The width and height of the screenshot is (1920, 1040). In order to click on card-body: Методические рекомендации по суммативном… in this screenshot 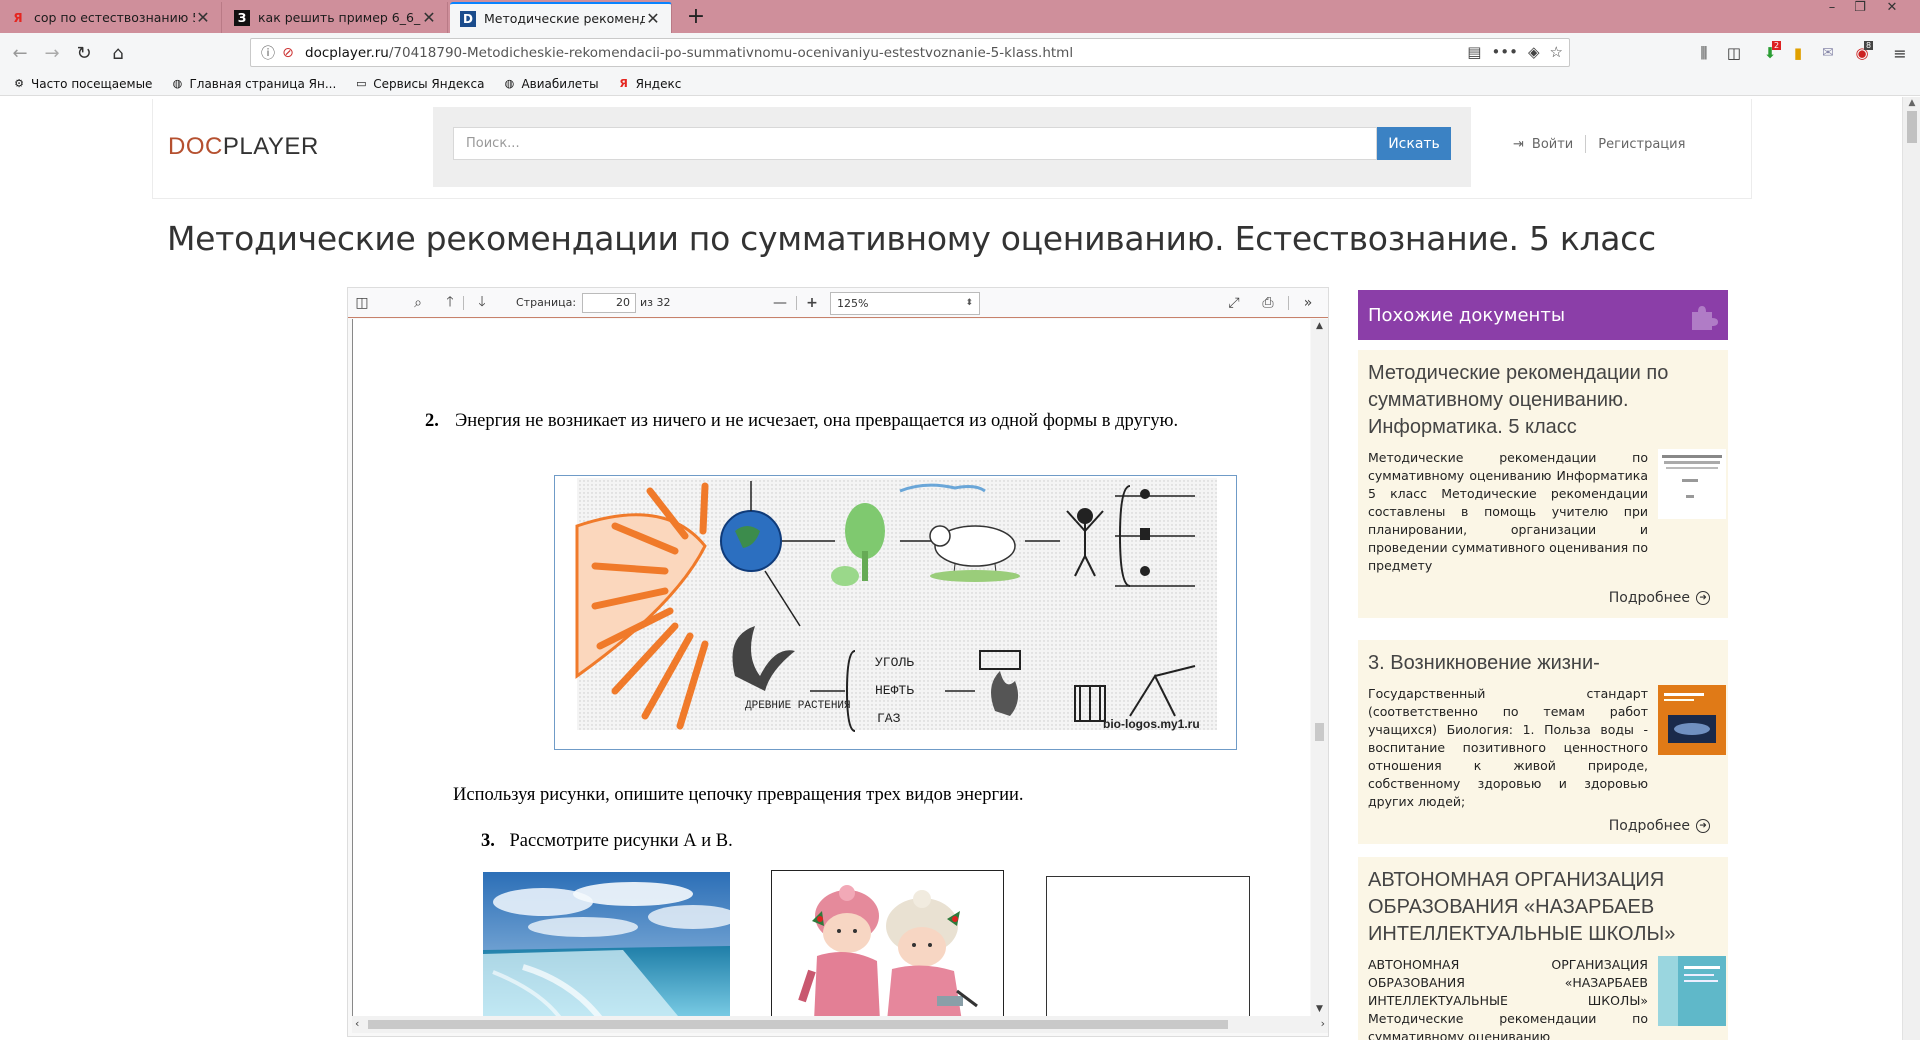, I will do `click(1547, 512)`.